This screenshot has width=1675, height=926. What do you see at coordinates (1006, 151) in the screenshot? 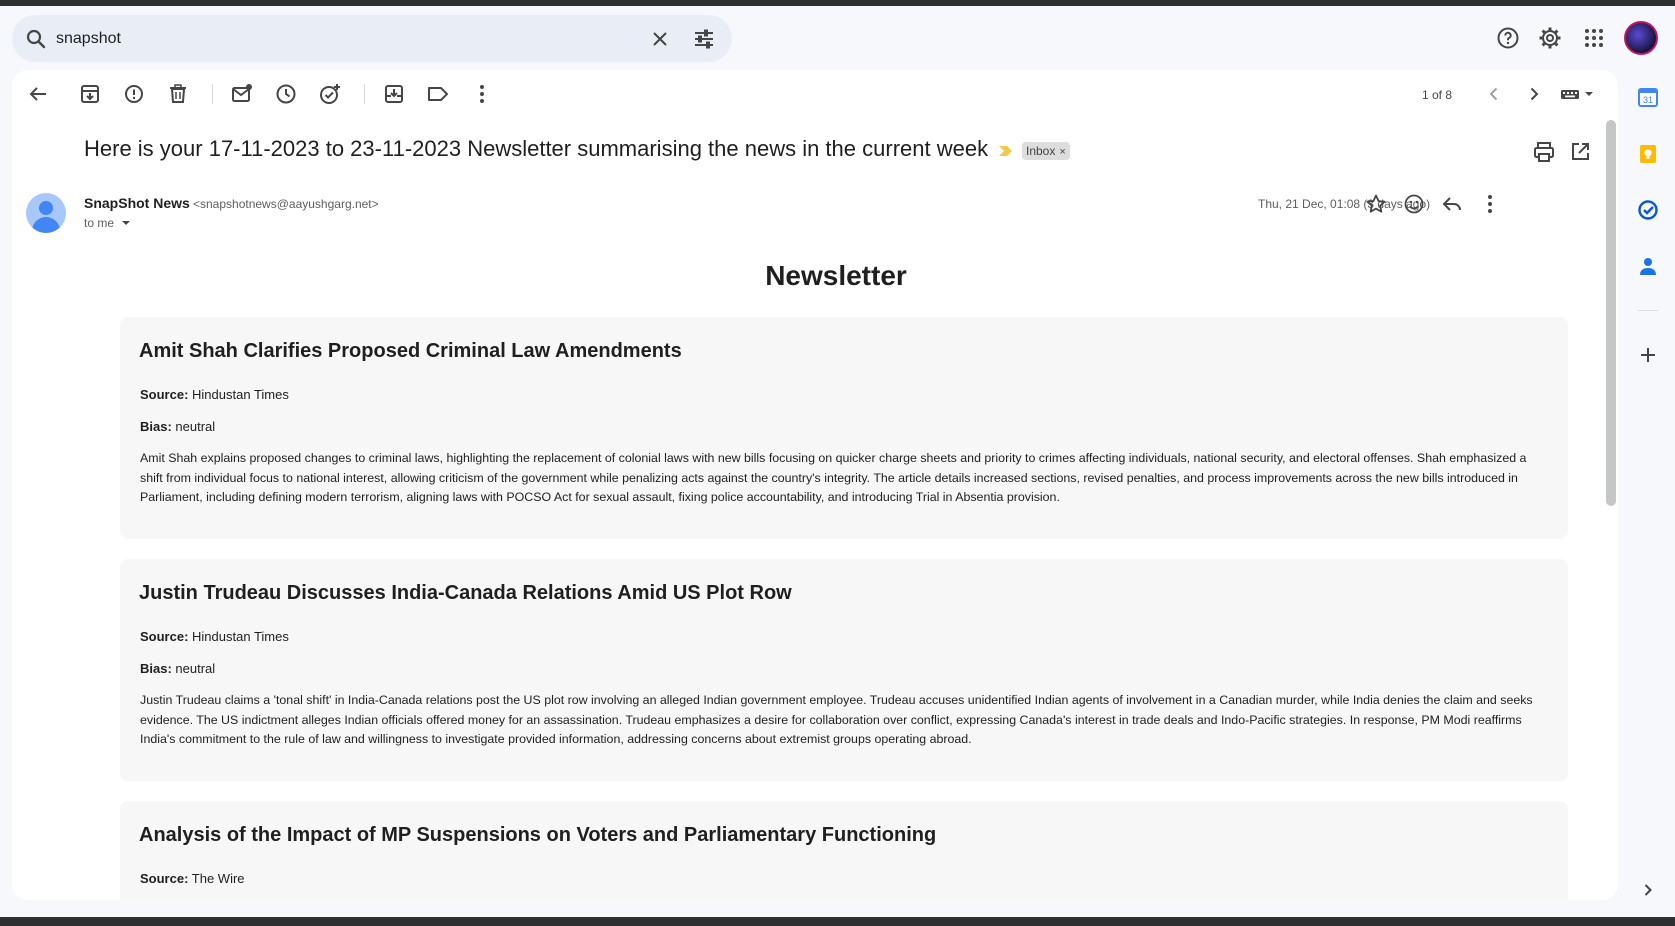
I see `importance-marker-icon` at bounding box center [1006, 151].